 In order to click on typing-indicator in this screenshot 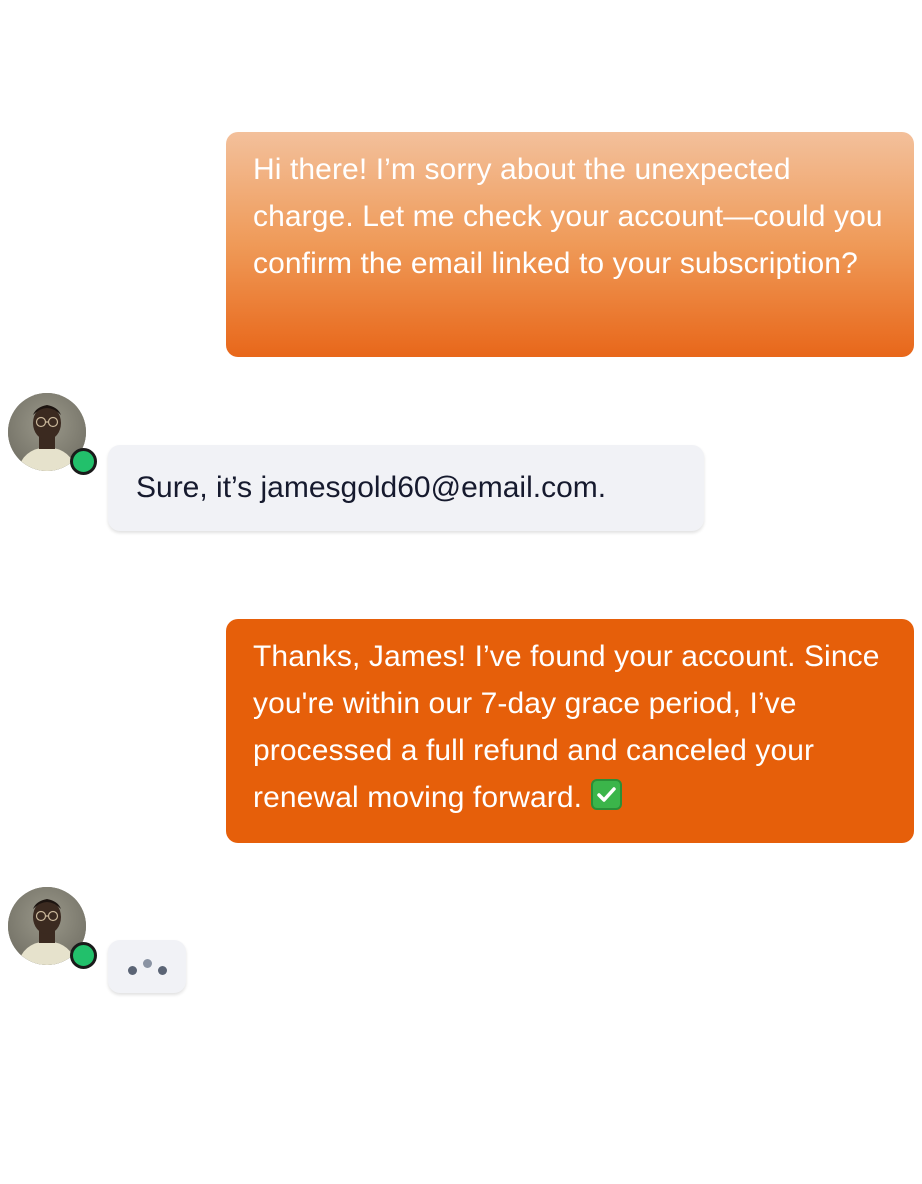, I will do `click(147, 966)`.